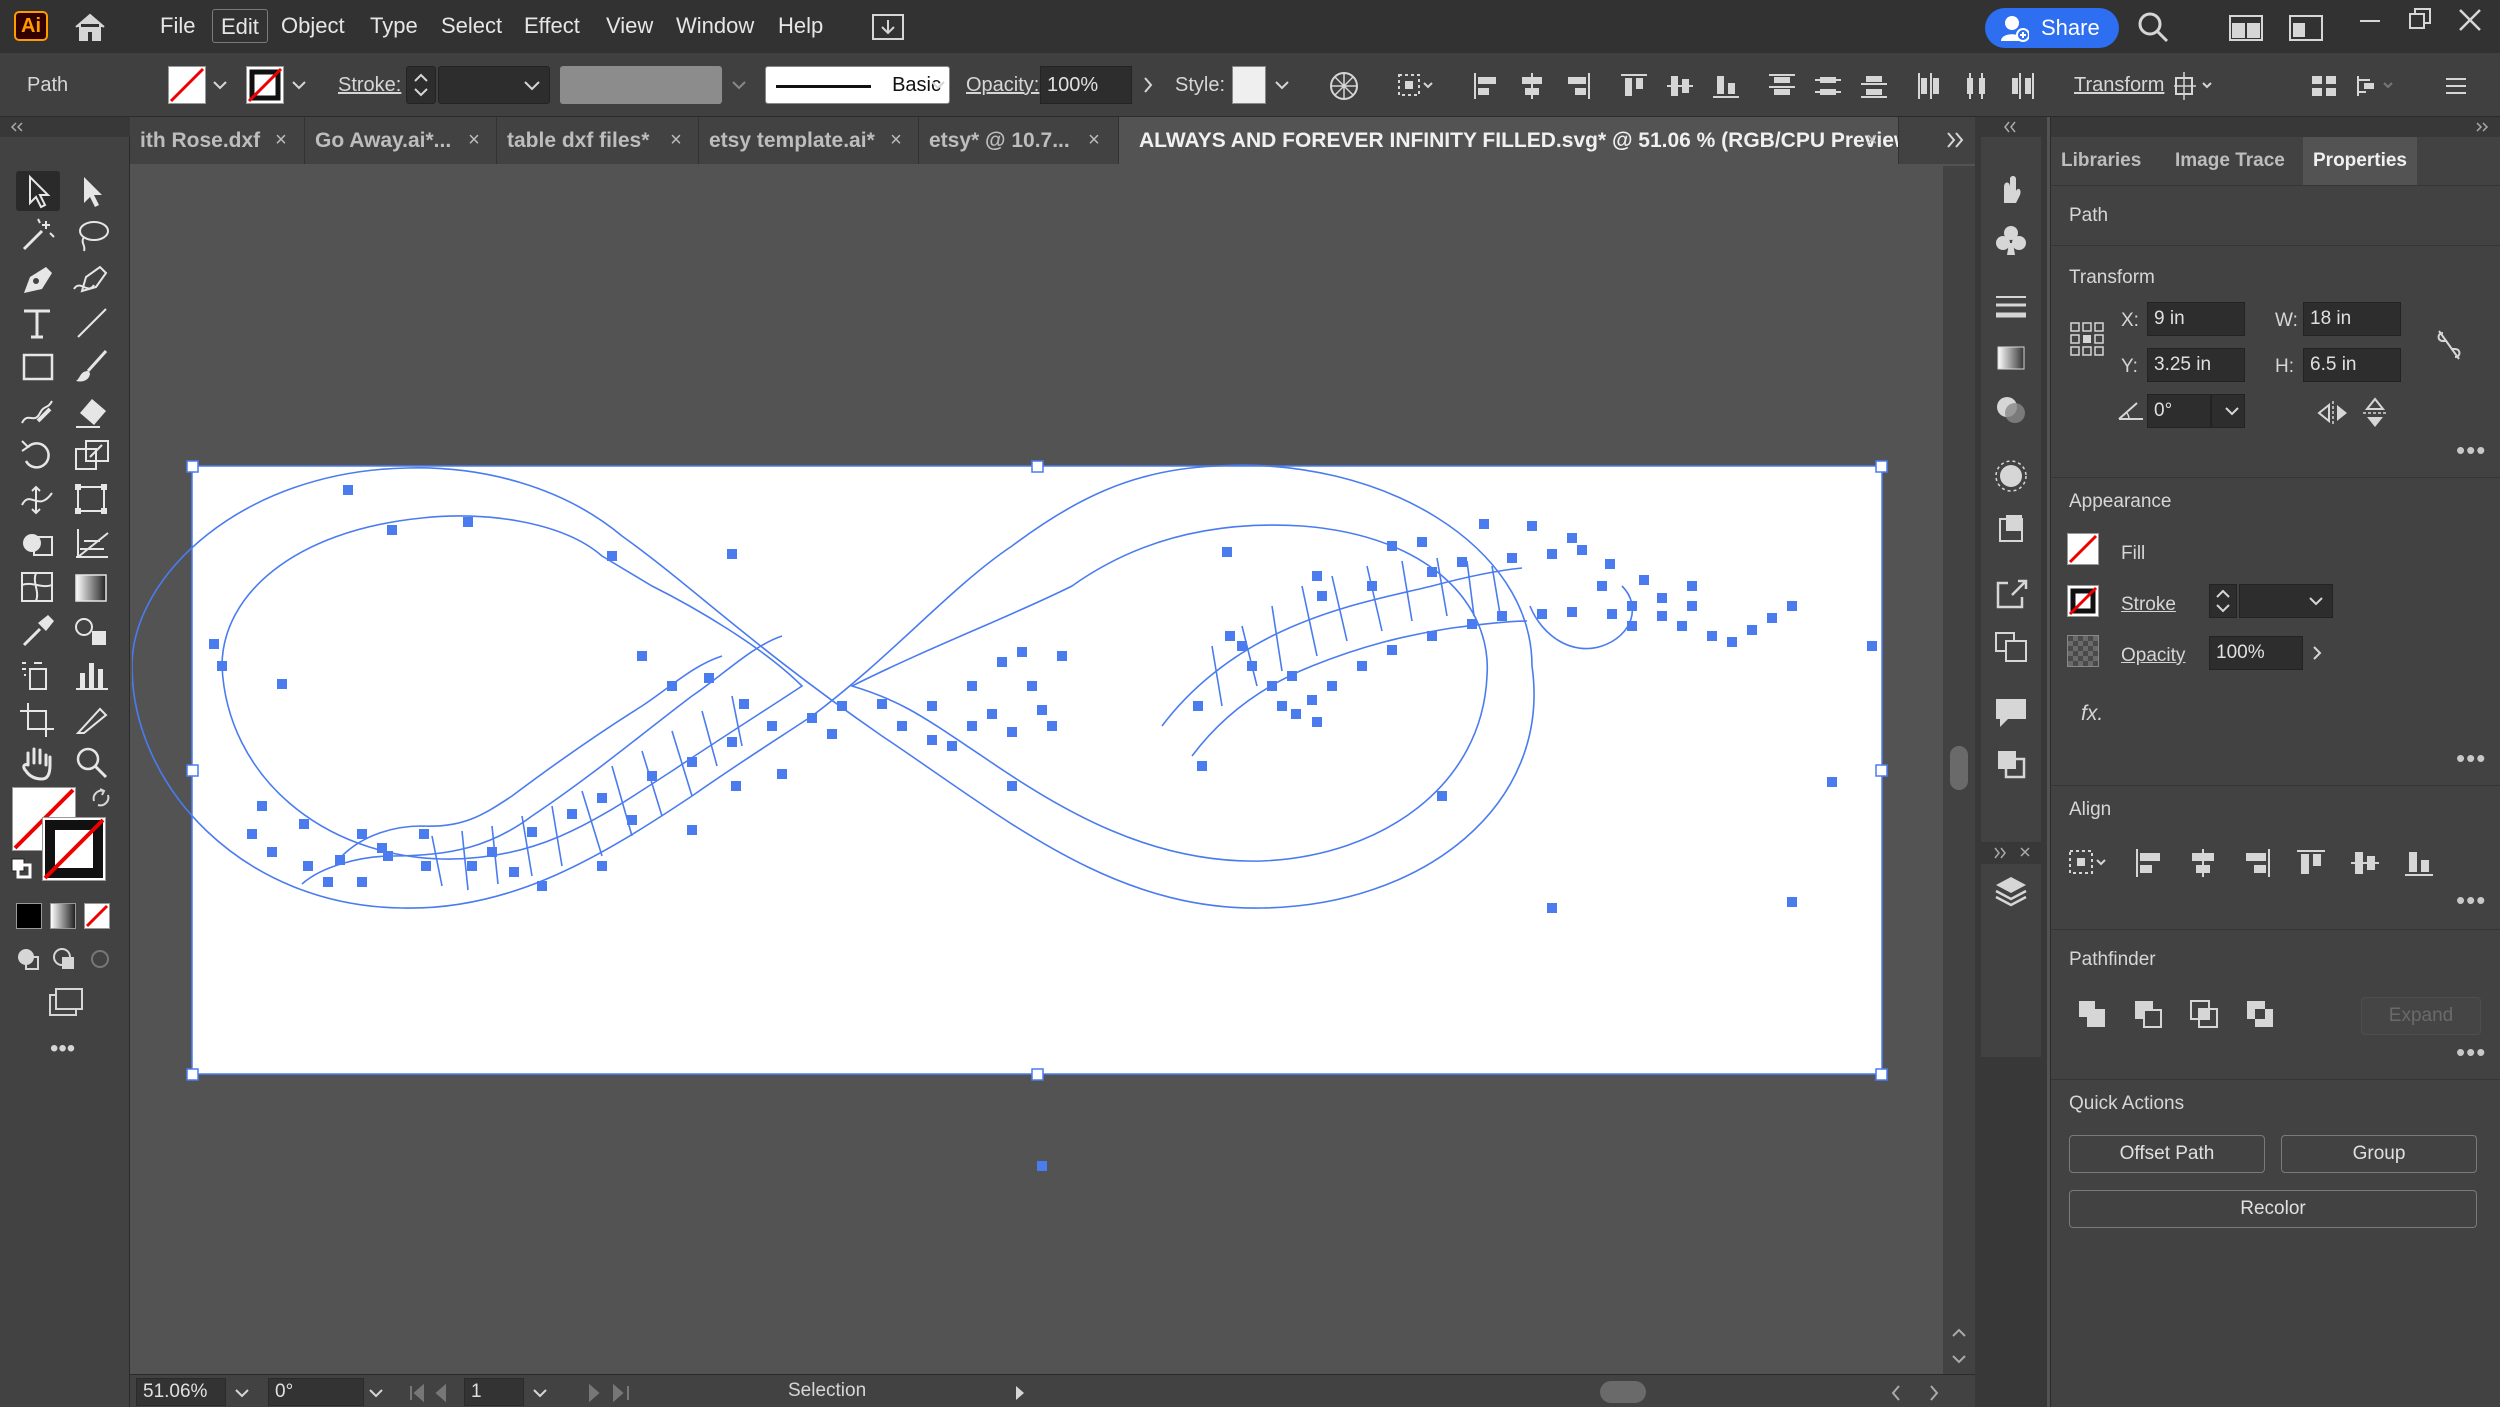  What do you see at coordinates (715, 26) in the screenshot?
I see `menu-window: Window` at bounding box center [715, 26].